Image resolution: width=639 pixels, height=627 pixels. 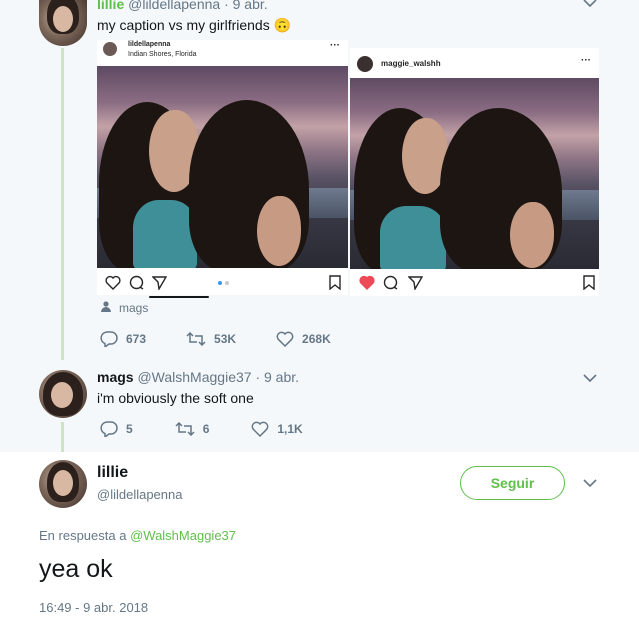 I want to click on retweet-count: 53K, so click(x=225, y=339).